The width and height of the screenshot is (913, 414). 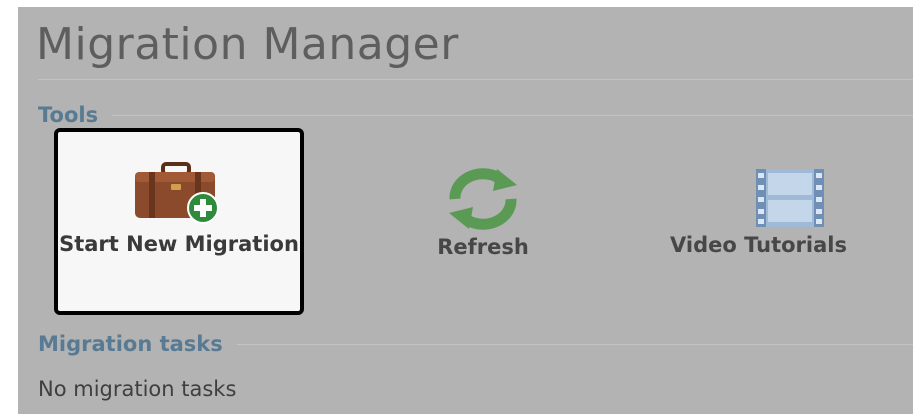 I want to click on migration-tasks-section-header: Migration tasks, so click(x=475, y=344).